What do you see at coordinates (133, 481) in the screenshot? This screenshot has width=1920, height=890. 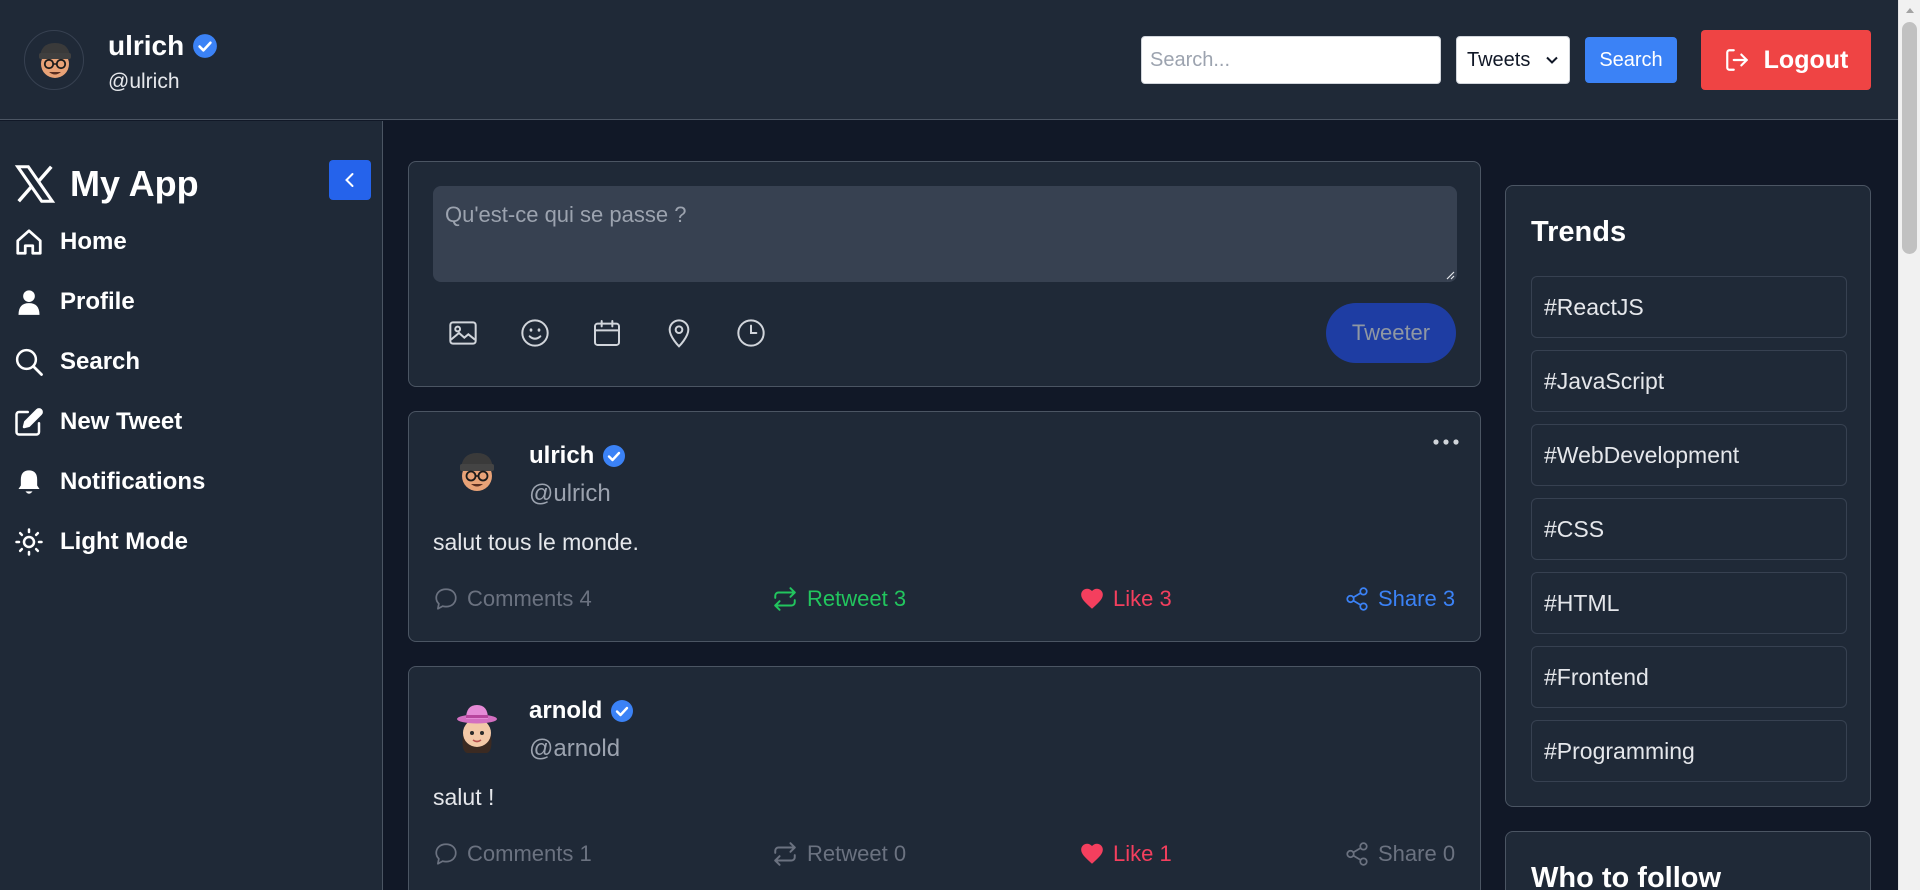 I see `sidebar-item-label: Notifications` at bounding box center [133, 481].